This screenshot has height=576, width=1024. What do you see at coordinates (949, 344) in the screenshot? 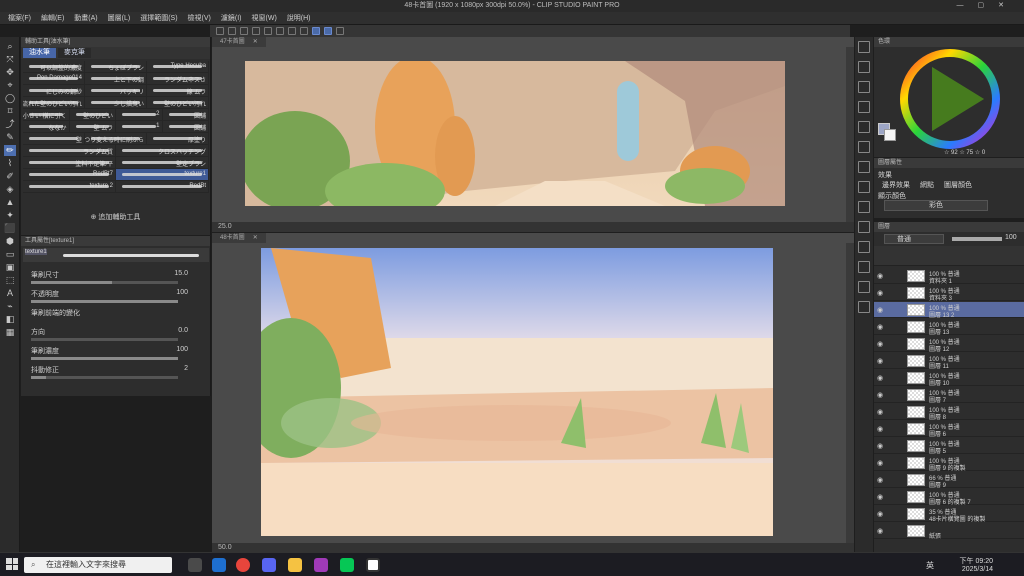
I see `layer-row: ◉ 100 % 普通 圖層 12` at bounding box center [949, 344].